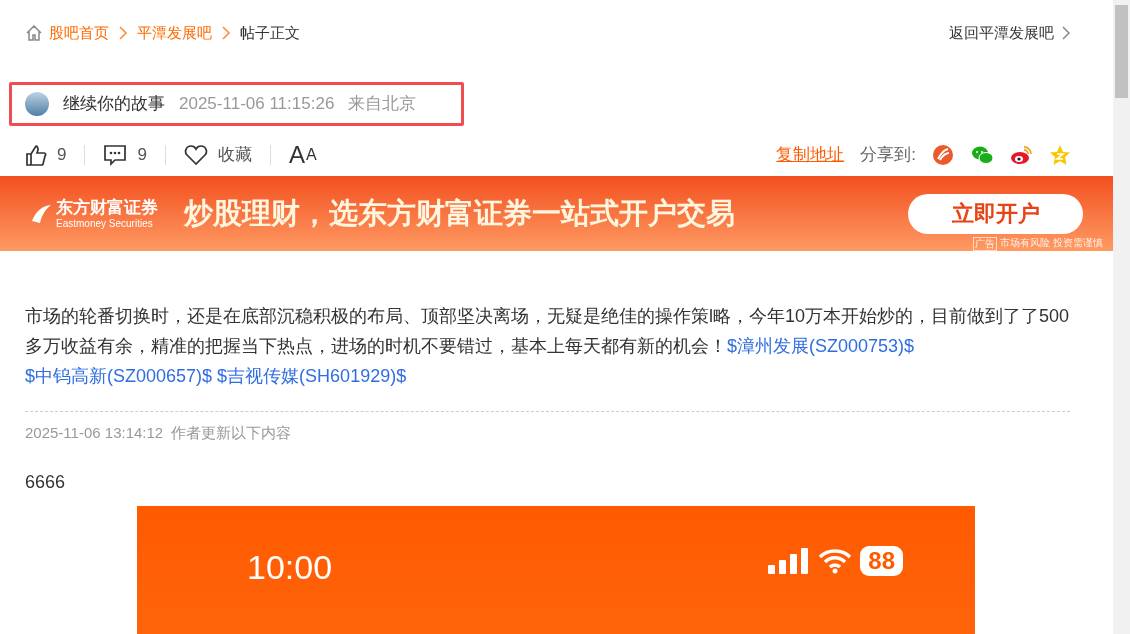  Describe the element at coordinates (257, 104) in the screenshot. I see `post-time: 2025-11-06 11:15:26` at that location.